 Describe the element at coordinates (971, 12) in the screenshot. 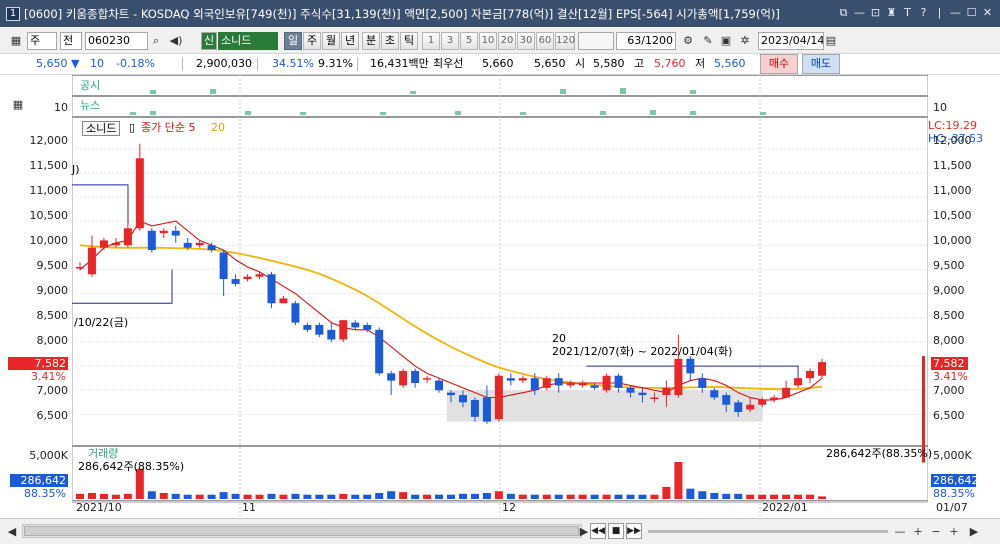

I see `maximize-icon: ☐` at that location.